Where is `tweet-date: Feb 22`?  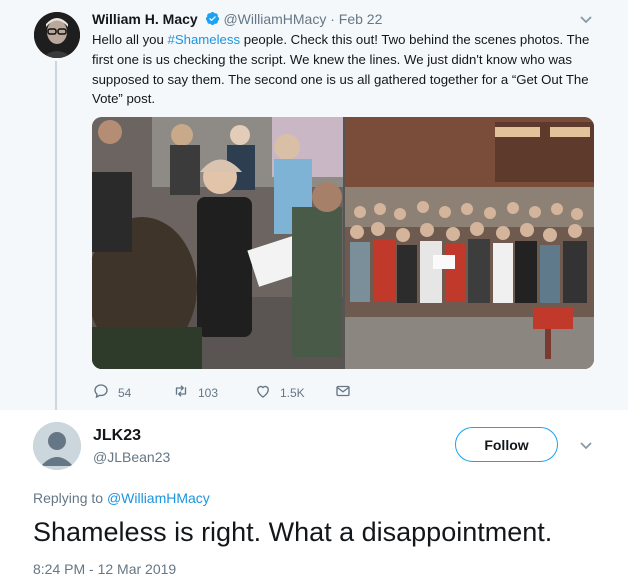 tweet-date: Feb 22 is located at coordinates (361, 19).